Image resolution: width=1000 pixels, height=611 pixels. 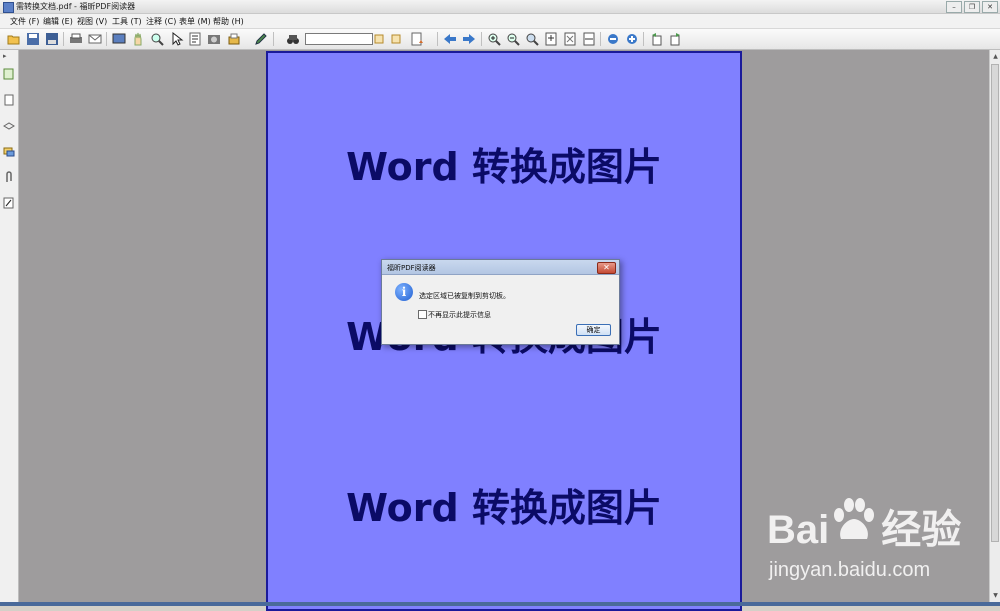 What do you see at coordinates (995, 56) in the screenshot?
I see `scroll-up-icon: ▲` at bounding box center [995, 56].